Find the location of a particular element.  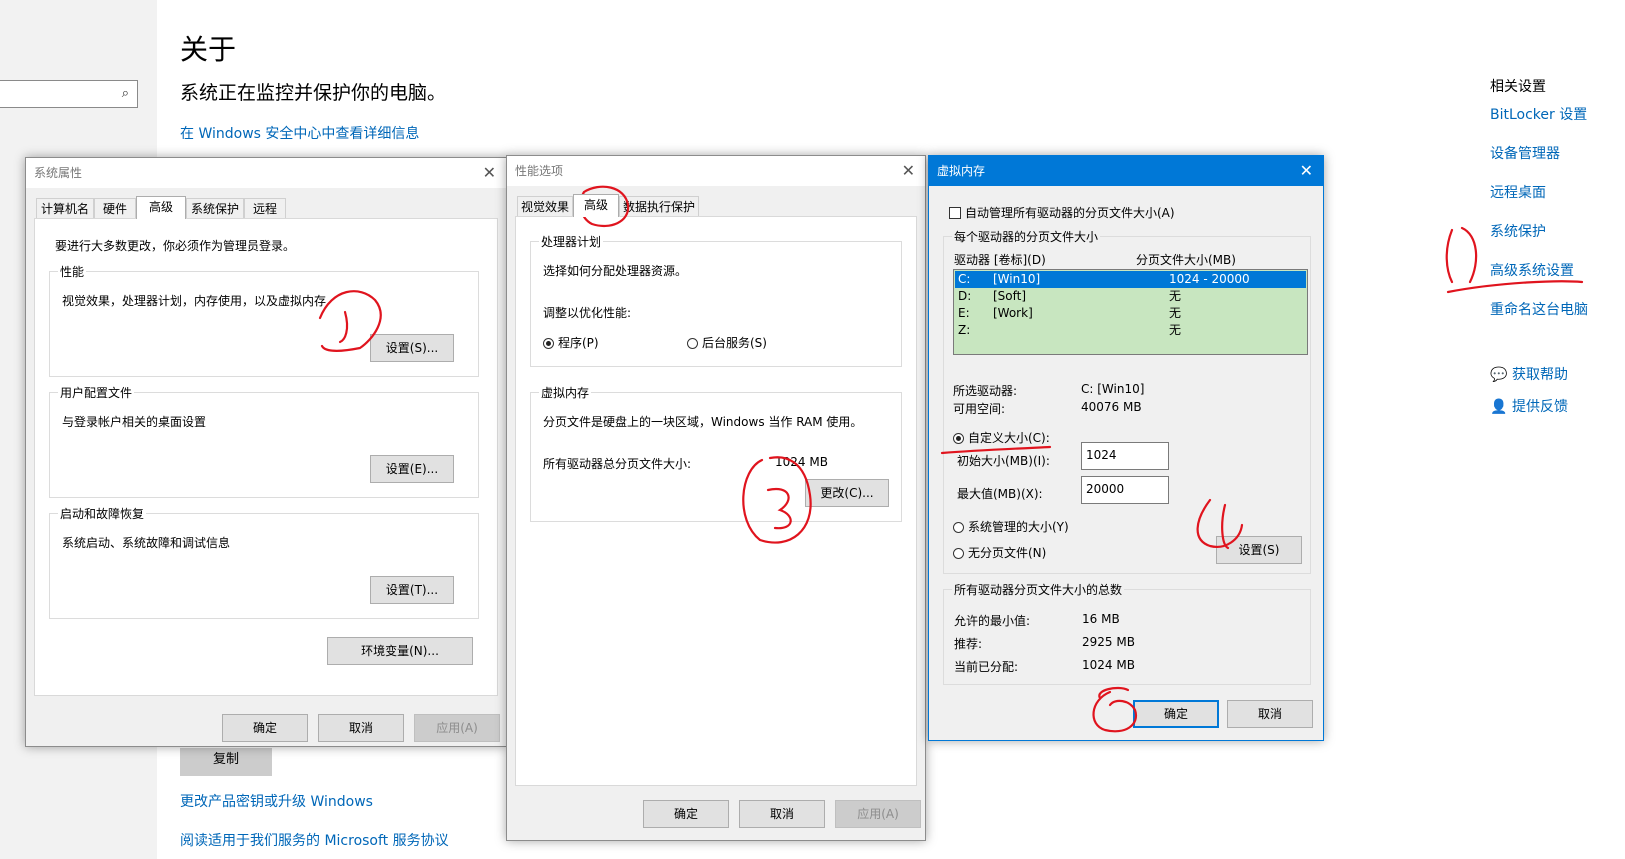

feedback-row: 👤 提供反馈 is located at coordinates (1529, 406).